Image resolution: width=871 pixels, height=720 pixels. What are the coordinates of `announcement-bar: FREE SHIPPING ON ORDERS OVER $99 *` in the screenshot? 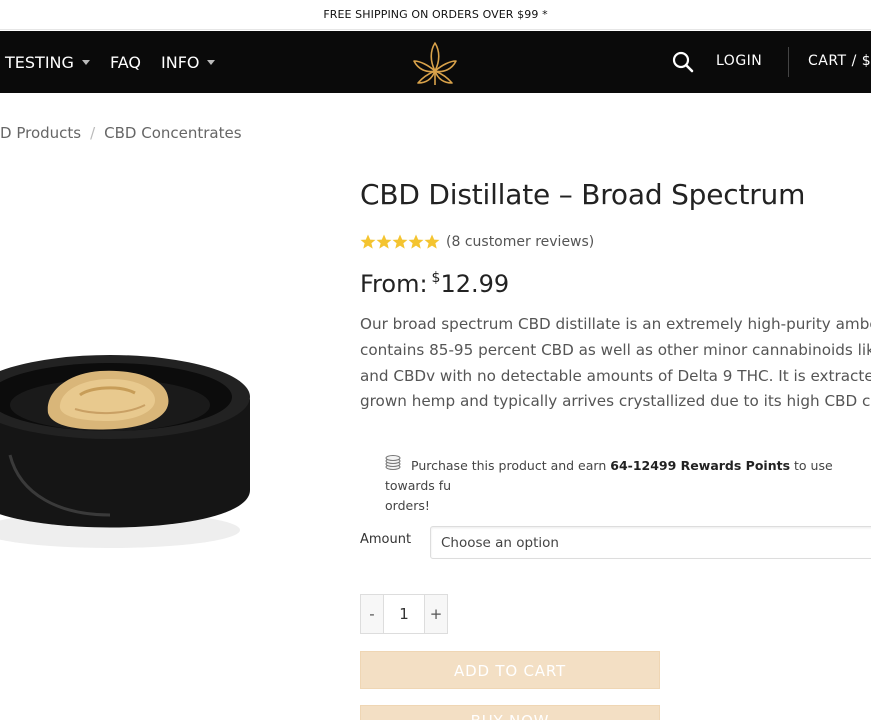 It's located at (435, 15).